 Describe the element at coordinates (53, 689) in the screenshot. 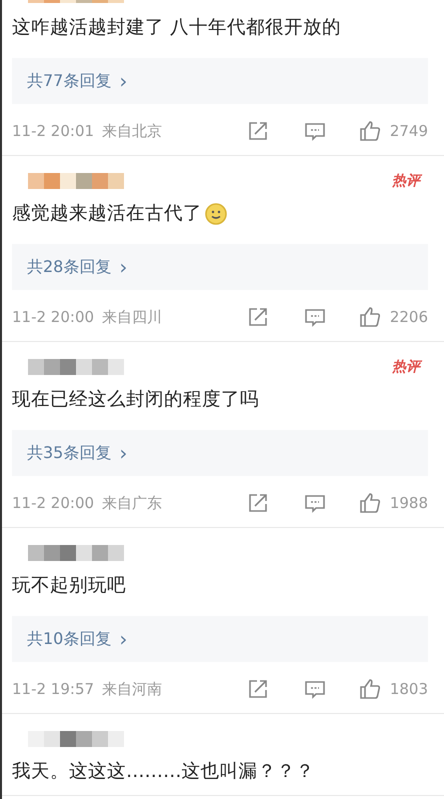

I see `comment-time: 11-2 19:57` at that location.